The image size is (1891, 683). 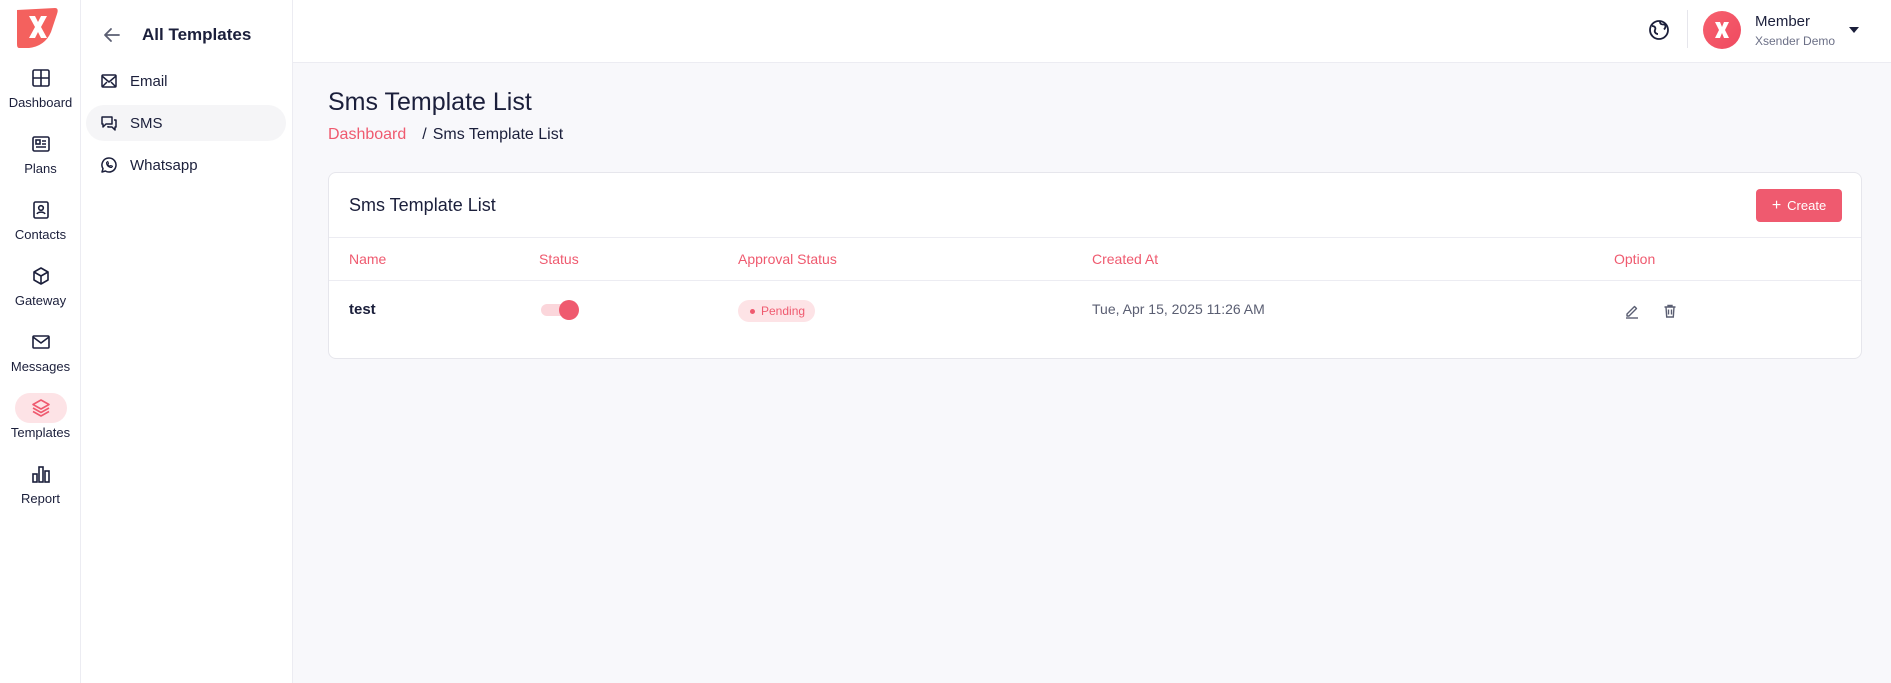 What do you see at coordinates (149, 81) in the screenshot?
I see `submenu-label: Email` at bounding box center [149, 81].